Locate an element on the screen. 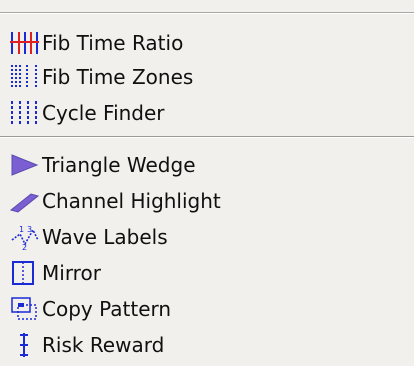 Image resolution: width=414 pixels, height=366 pixels. cycle-finder-icon is located at coordinates (24, 113).